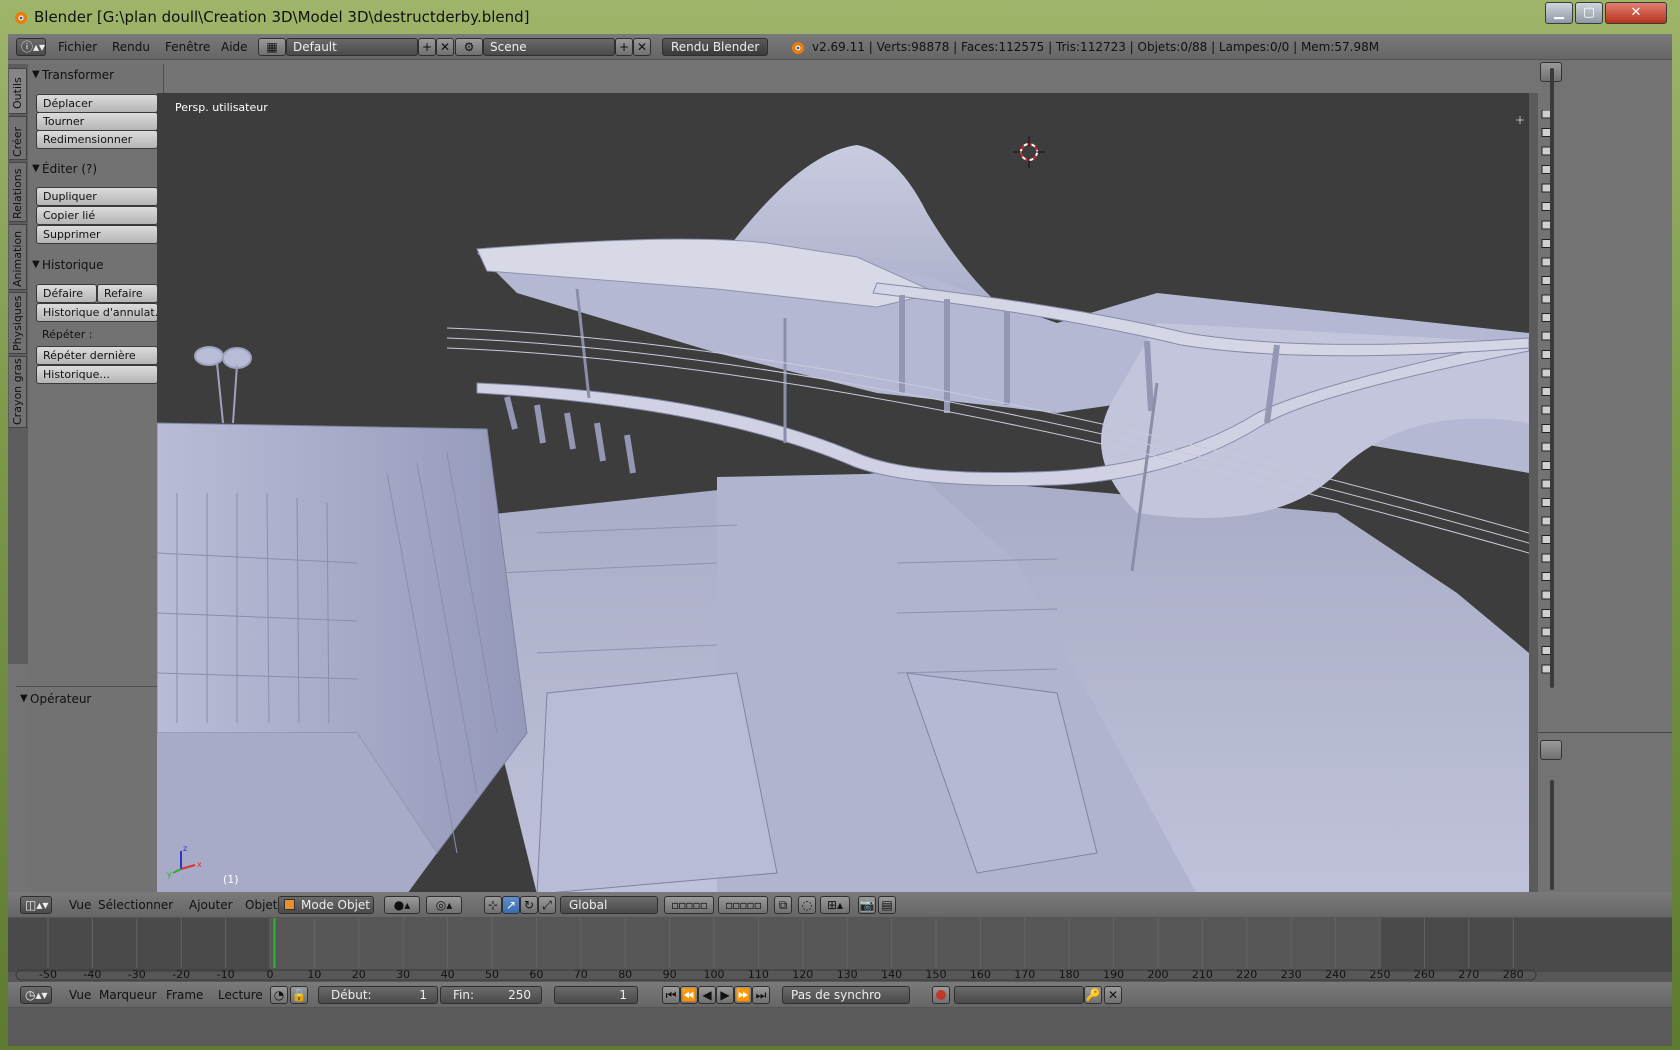 This screenshot has height=1050, width=1680. Describe the element at coordinates (427, 47) in the screenshot. I see `add-screen-icon: +` at that location.